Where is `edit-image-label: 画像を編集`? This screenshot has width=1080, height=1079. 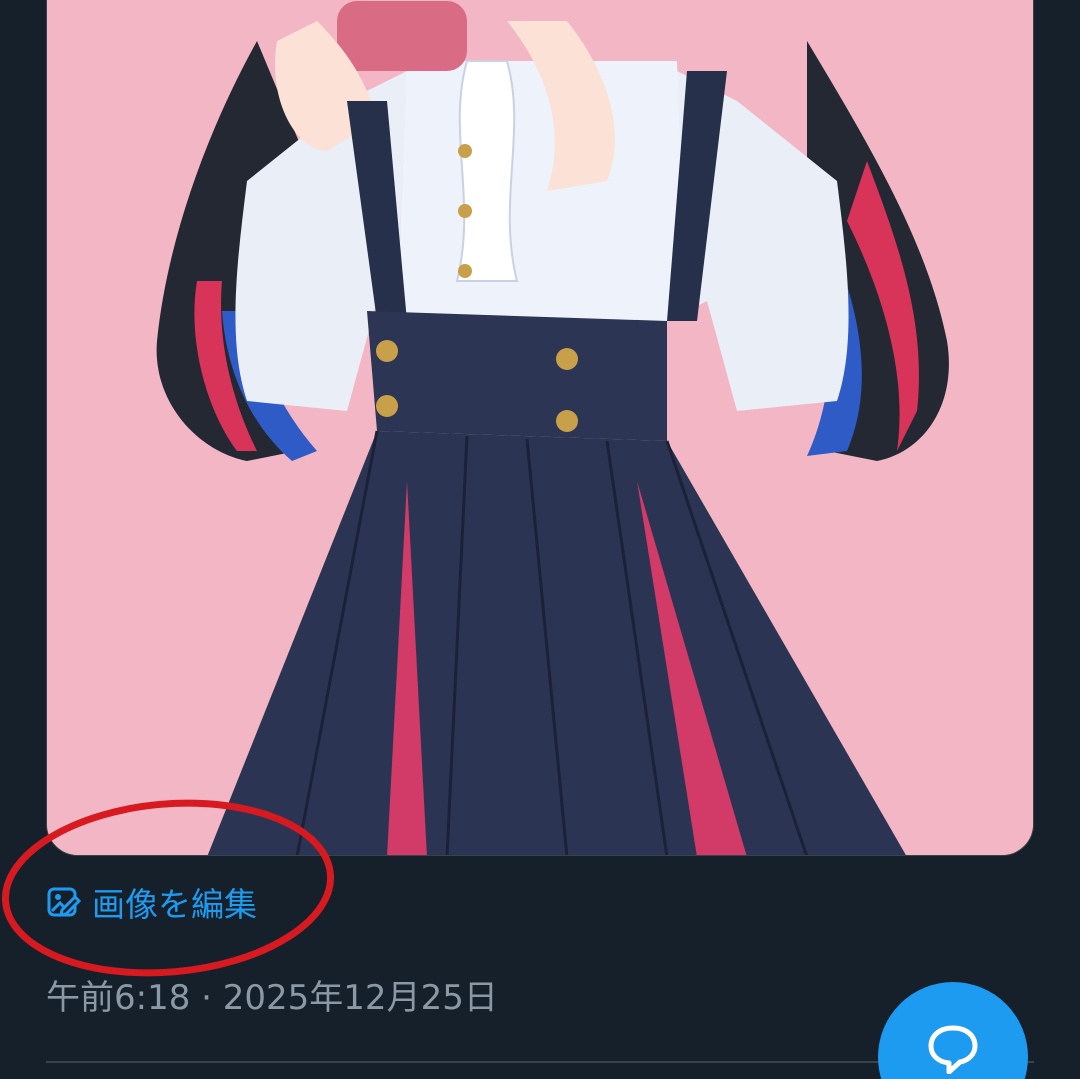
edit-image-label: 画像を編集 is located at coordinates (174, 904).